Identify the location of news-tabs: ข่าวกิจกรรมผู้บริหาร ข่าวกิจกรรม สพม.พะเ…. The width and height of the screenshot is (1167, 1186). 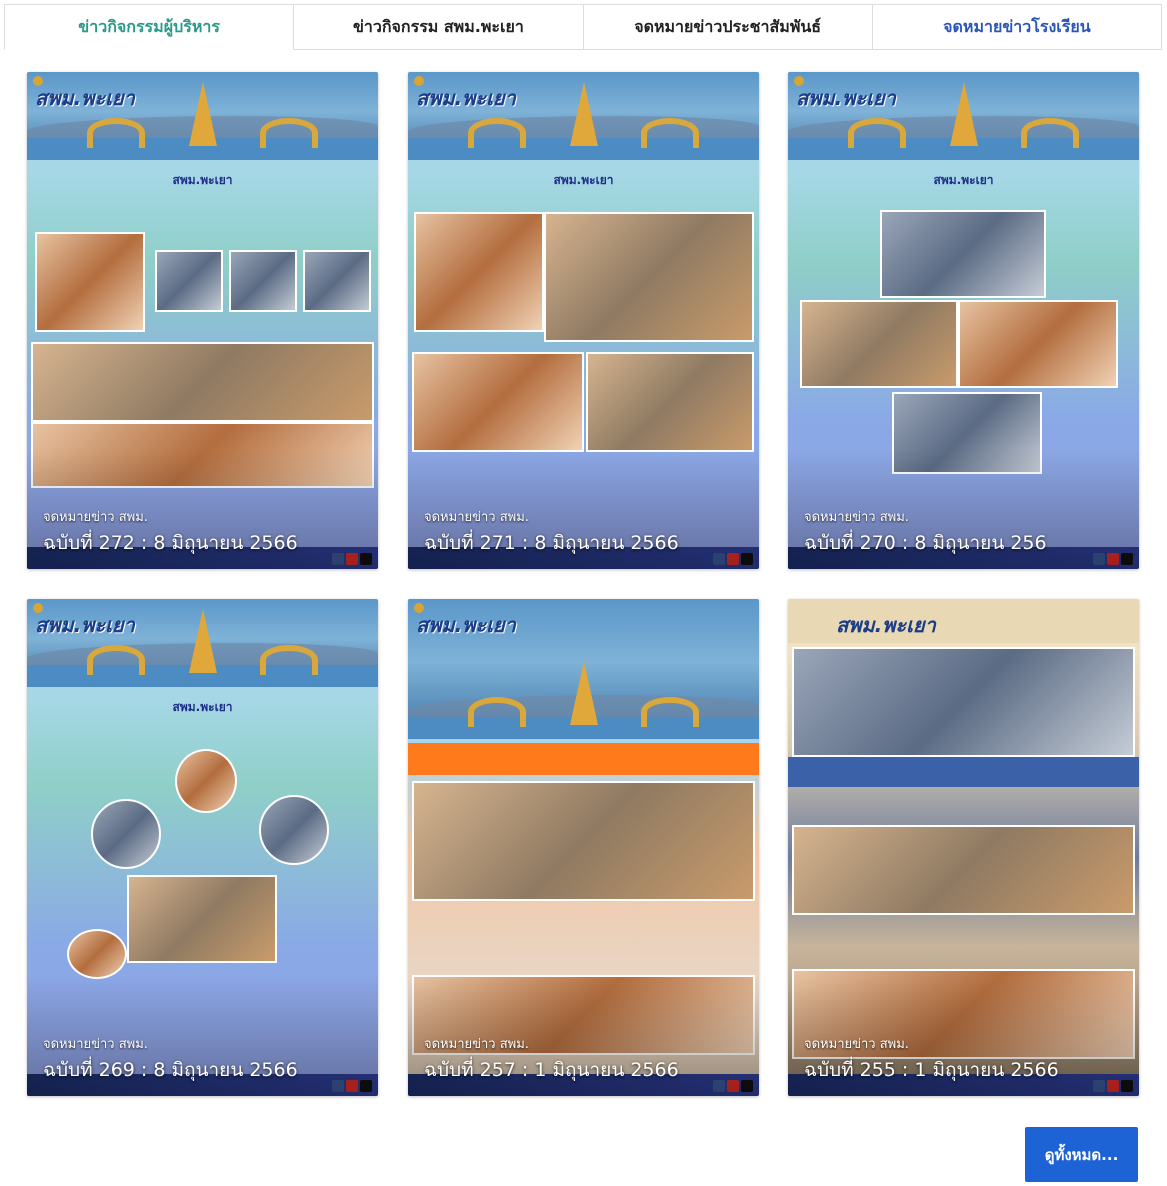
(583, 27).